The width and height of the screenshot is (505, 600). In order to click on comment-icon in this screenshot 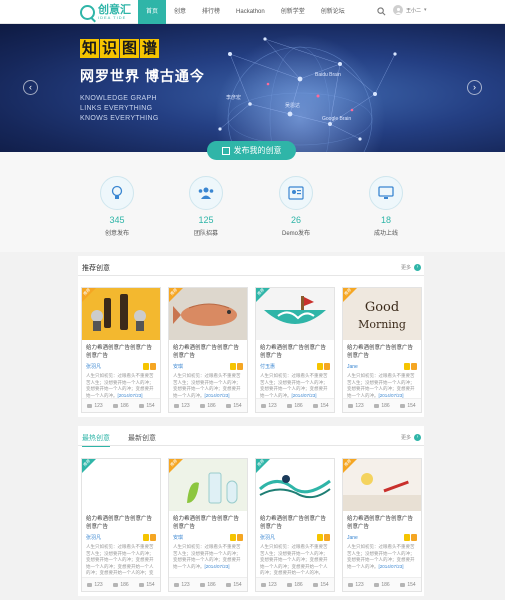, I will do `click(403, 405)`.